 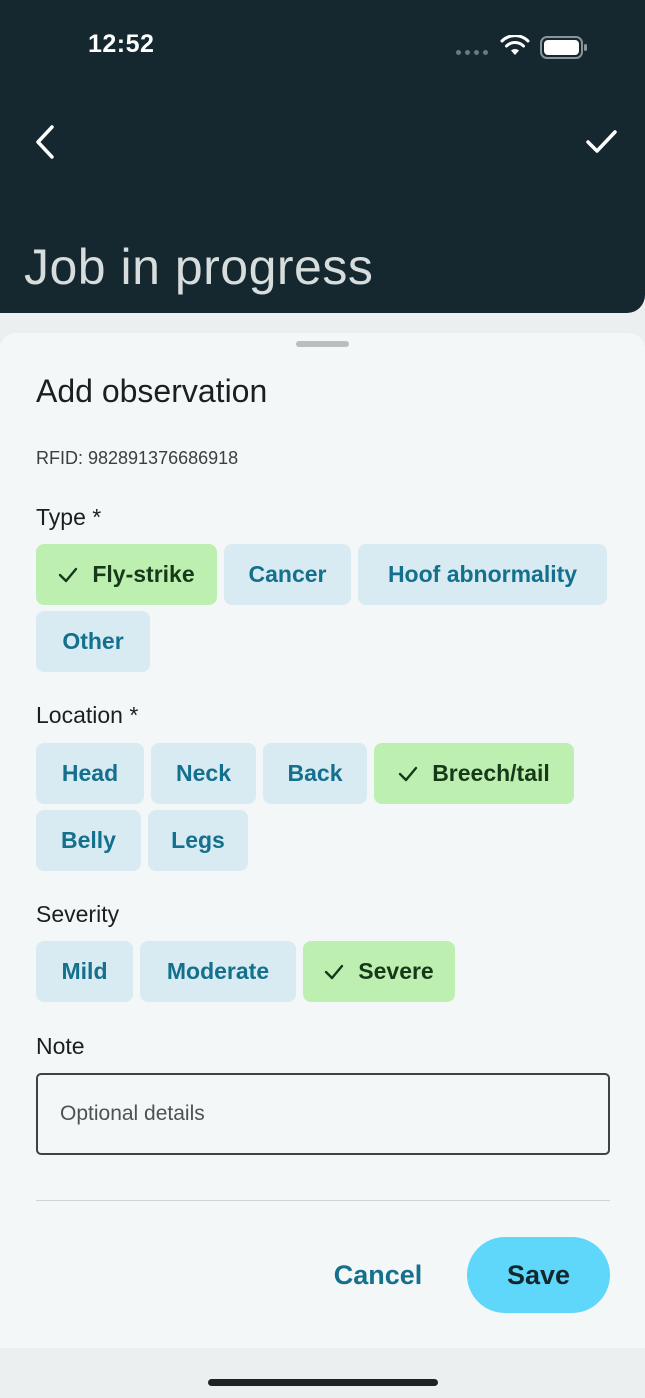 I want to click on chip-label: Fly-strike, so click(x=143, y=574).